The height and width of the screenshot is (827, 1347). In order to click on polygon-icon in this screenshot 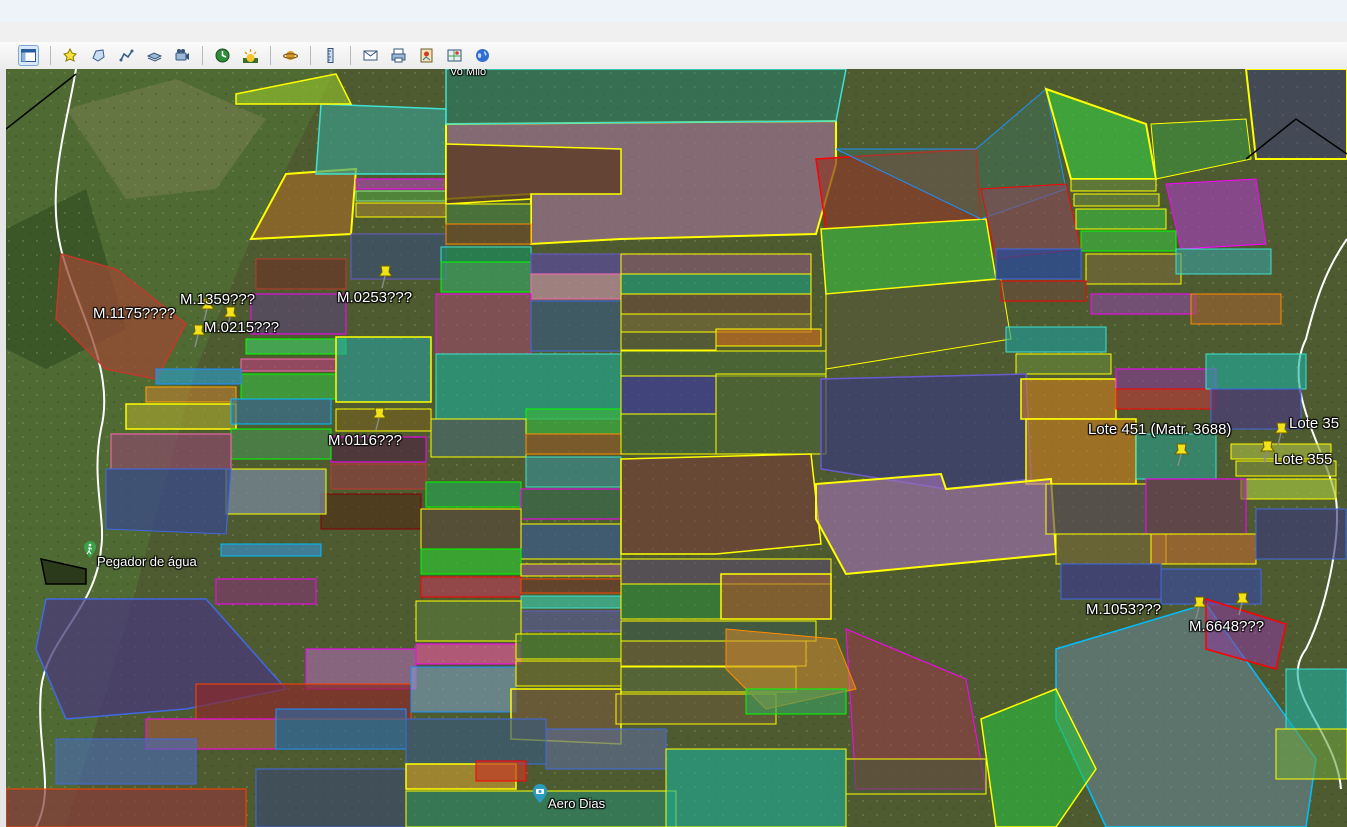, I will do `click(98, 55)`.